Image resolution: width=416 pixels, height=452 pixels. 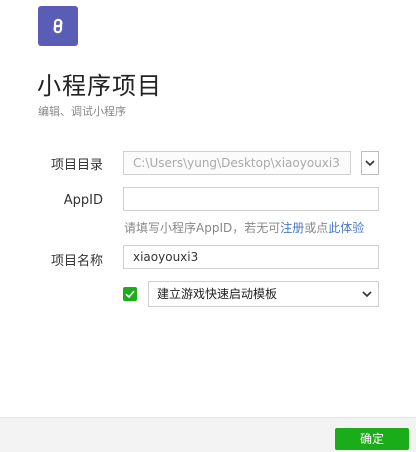 I want to click on template-select: 建立游戏快速启动模板, so click(x=263, y=294).